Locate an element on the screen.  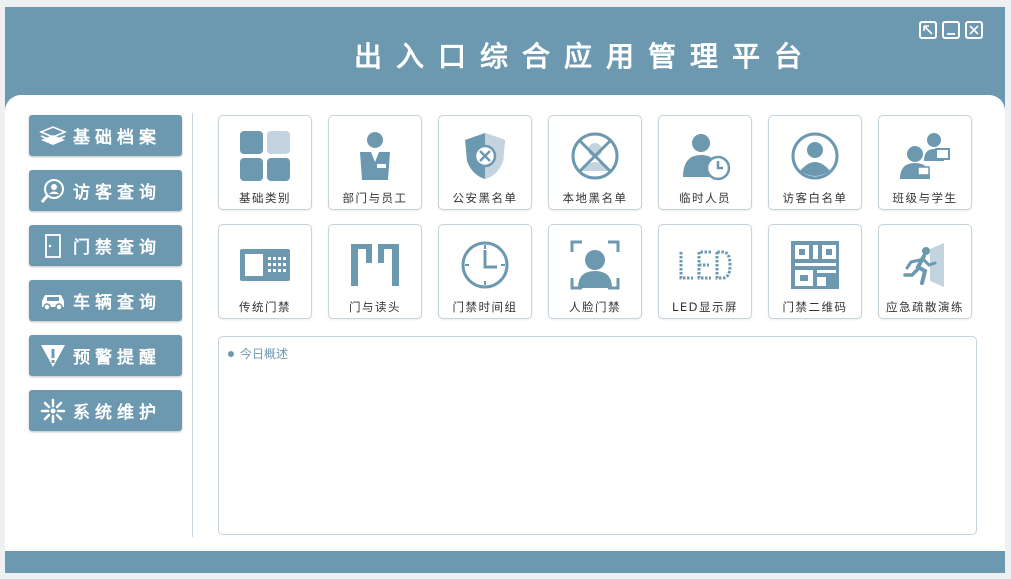
sidebar-item-label: 基础档案 is located at coordinates (117, 138).